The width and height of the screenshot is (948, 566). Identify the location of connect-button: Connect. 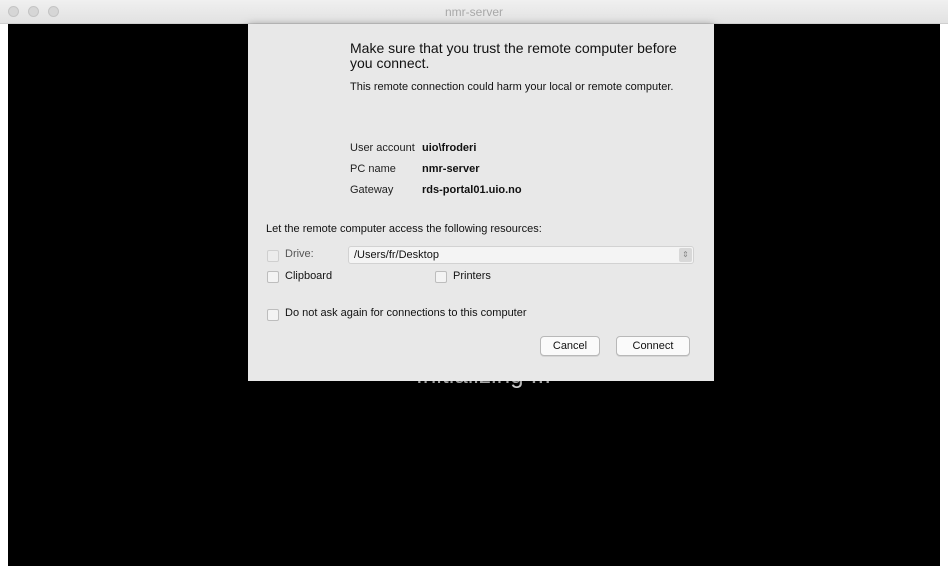
(653, 346).